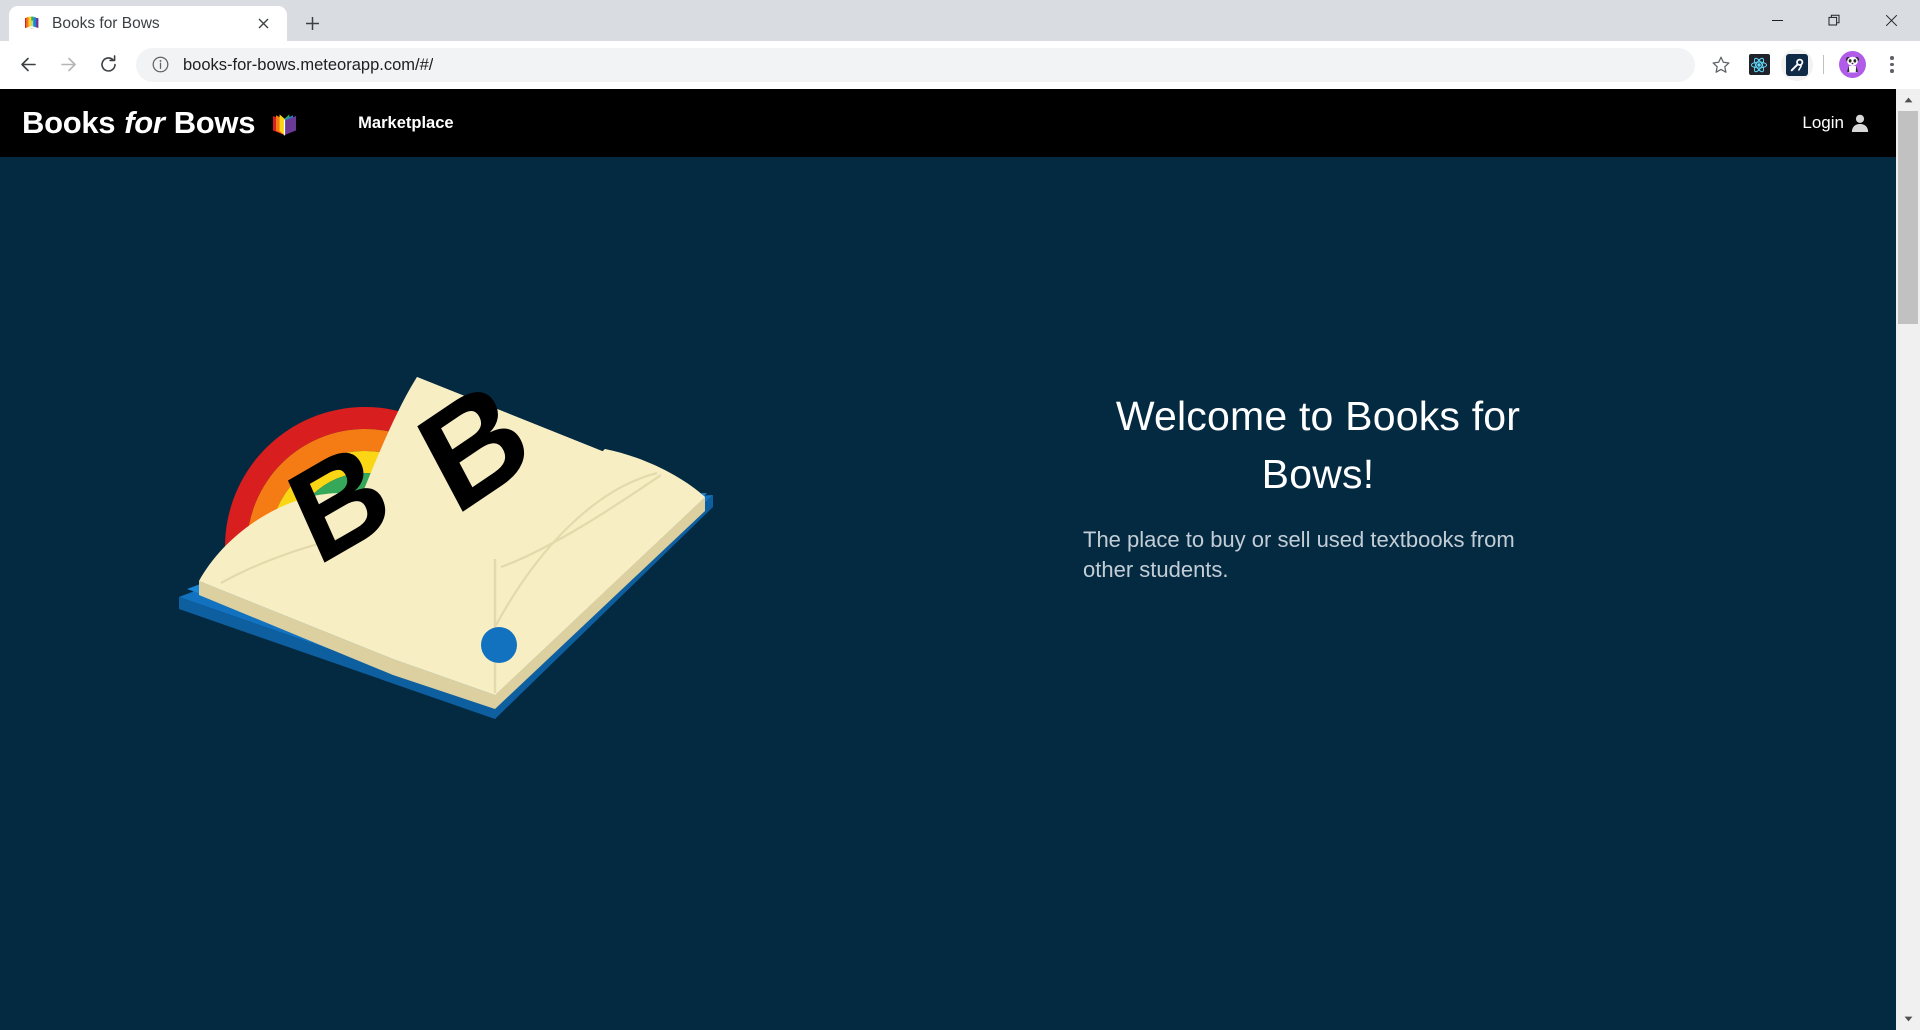  I want to click on scroll-down-arrow-icon, so click(1908, 1019).